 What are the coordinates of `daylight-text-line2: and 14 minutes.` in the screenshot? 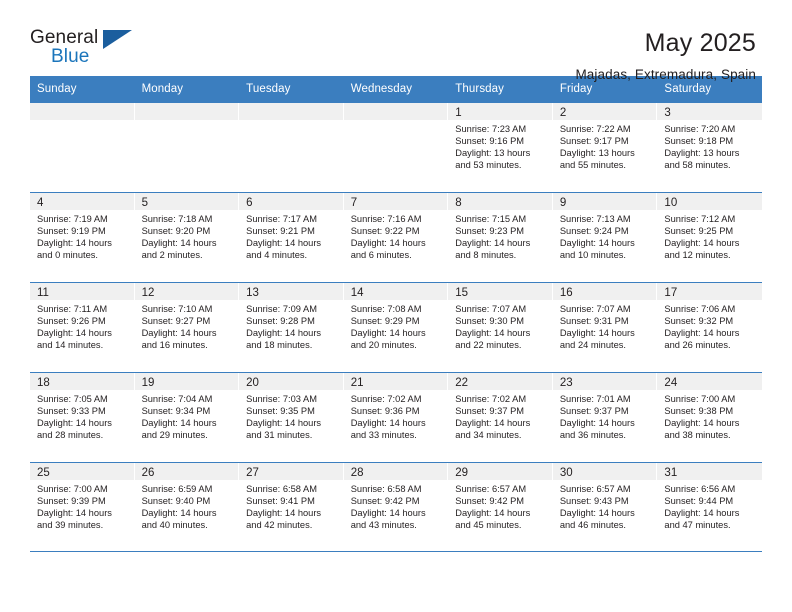 It's located at (70, 345).